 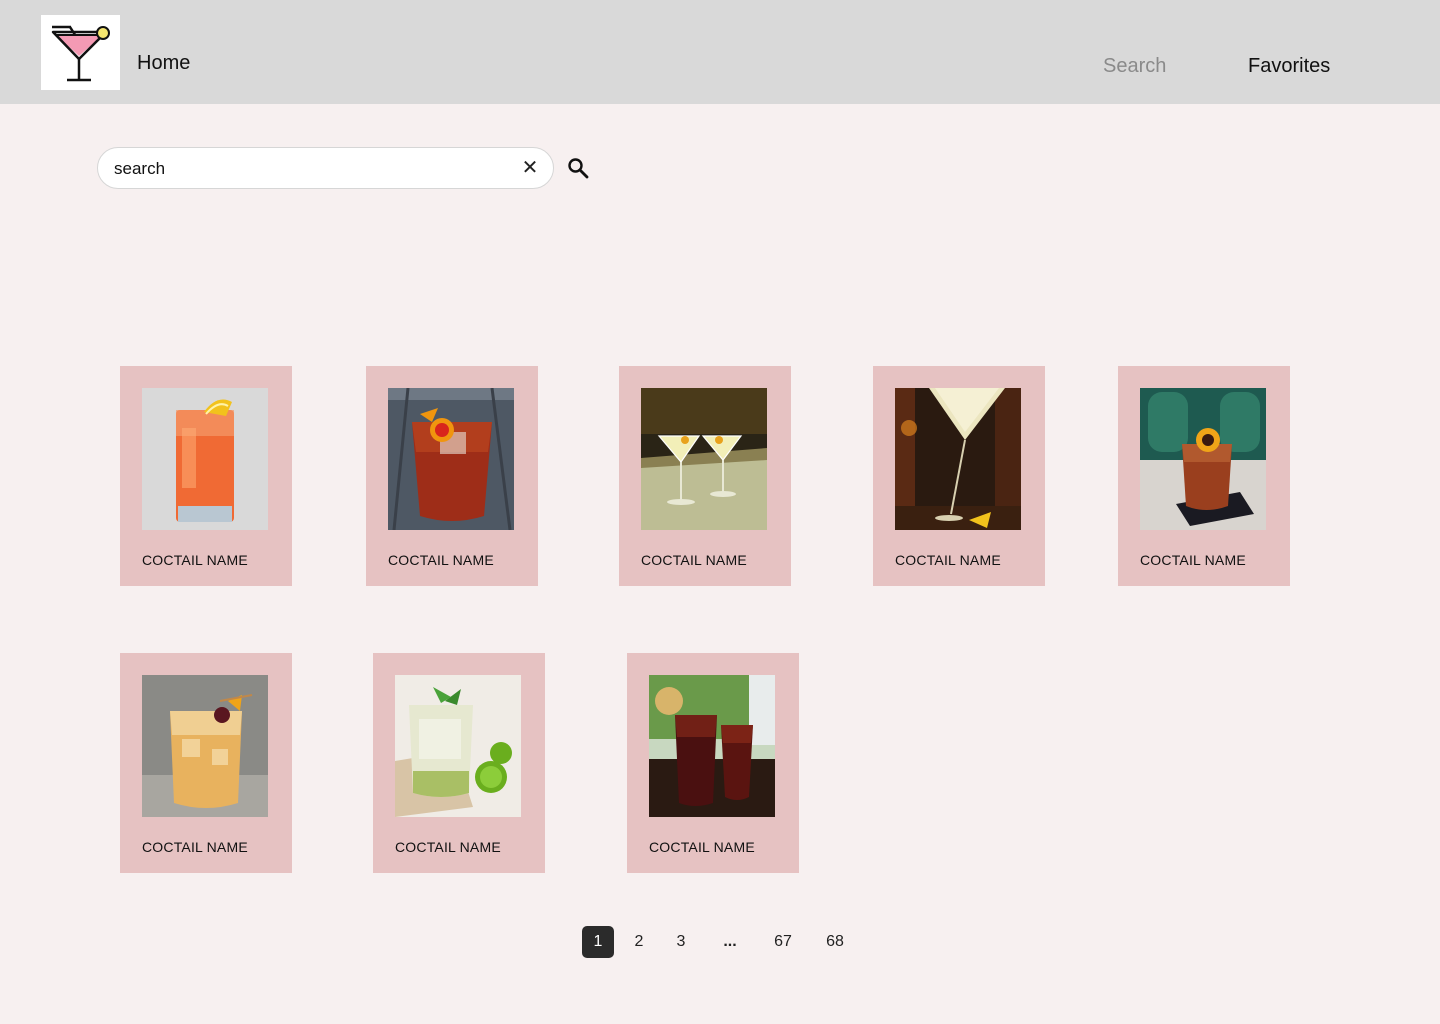 I want to click on search-bar, so click(x=325, y=168).